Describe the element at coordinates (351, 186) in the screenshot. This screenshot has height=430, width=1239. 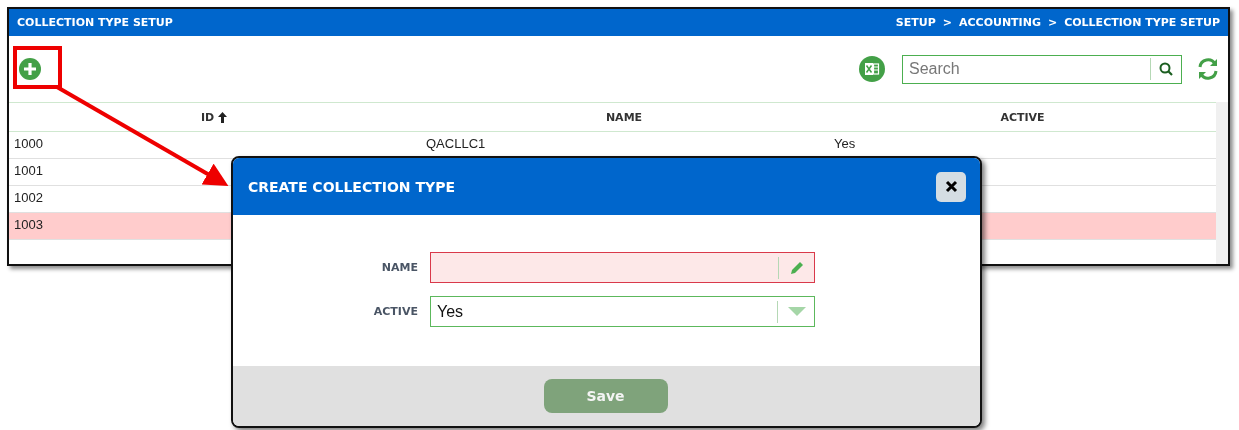
I see `dialog-title: CREATE COLLECTION TYPE` at that location.